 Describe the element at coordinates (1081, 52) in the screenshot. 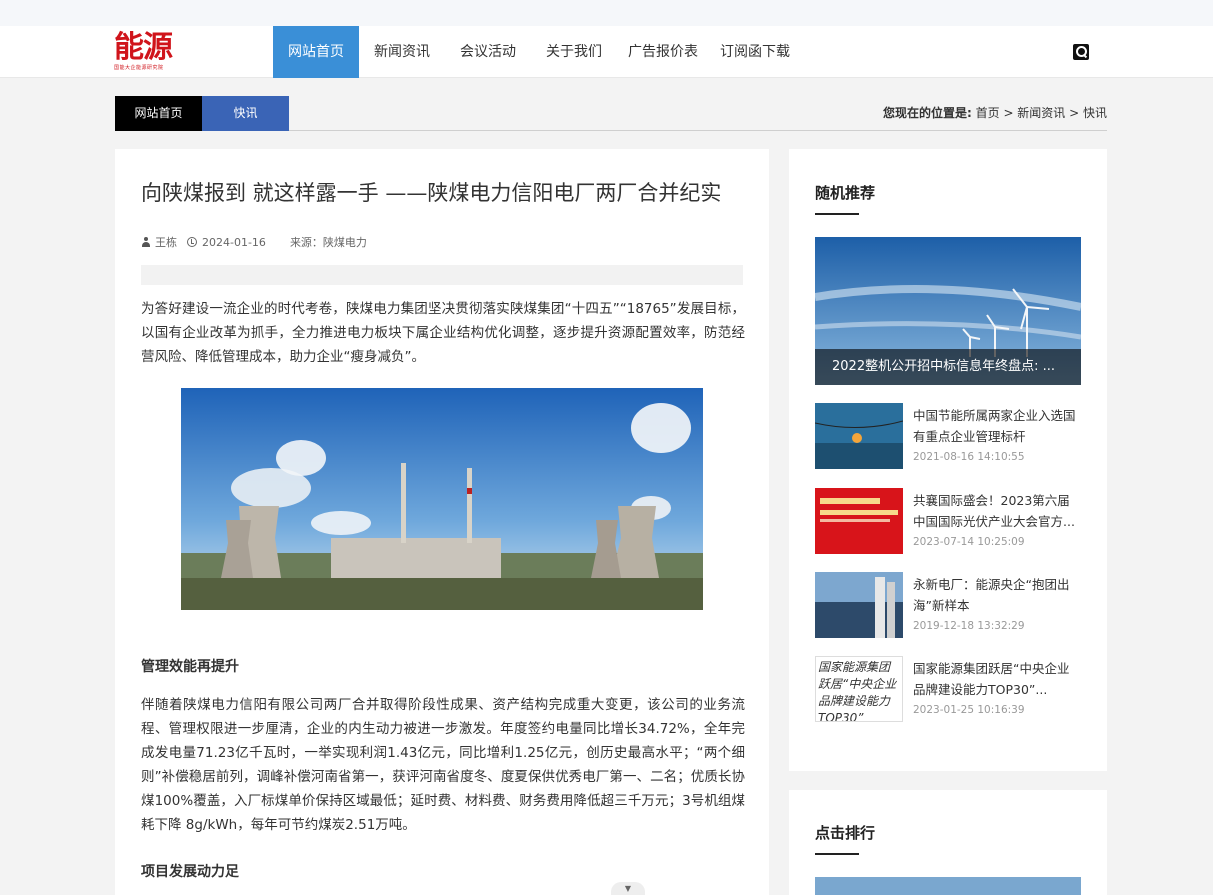

I see `search-icon` at that location.